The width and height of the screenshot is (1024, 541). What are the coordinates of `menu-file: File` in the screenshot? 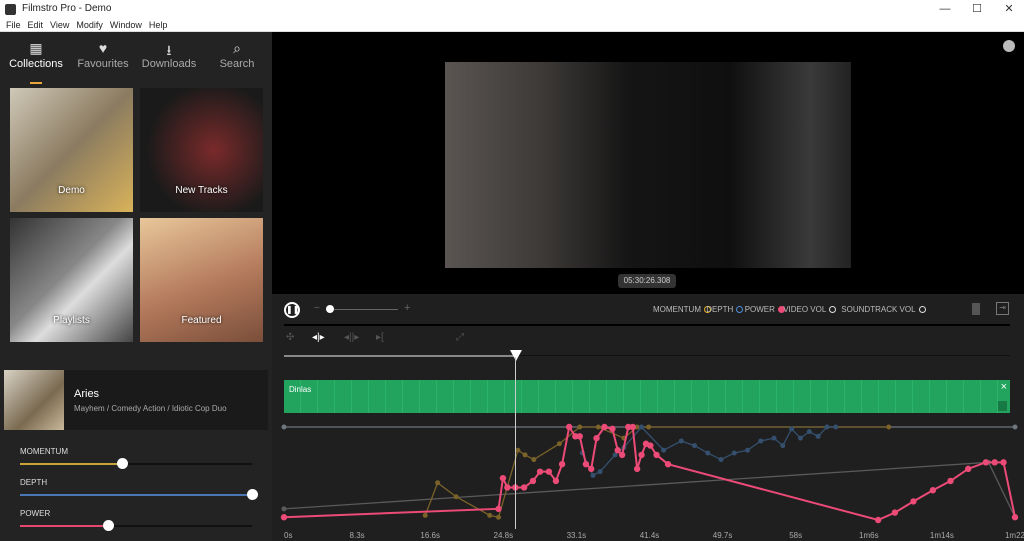 It's located at (13, 25).